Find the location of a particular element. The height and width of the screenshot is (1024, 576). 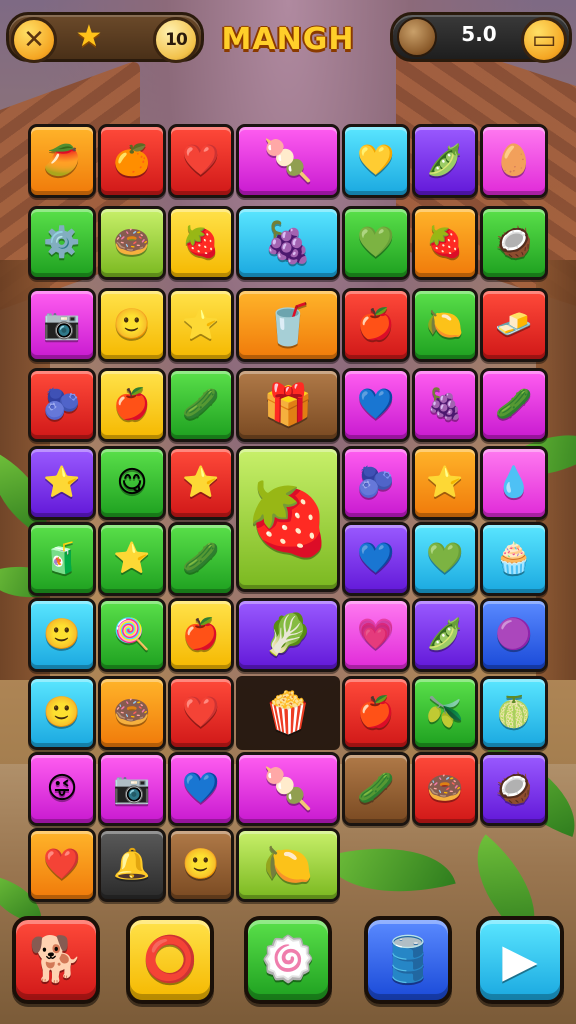

tile-r10c3: 🙂 is located at coordinates (201, 865).